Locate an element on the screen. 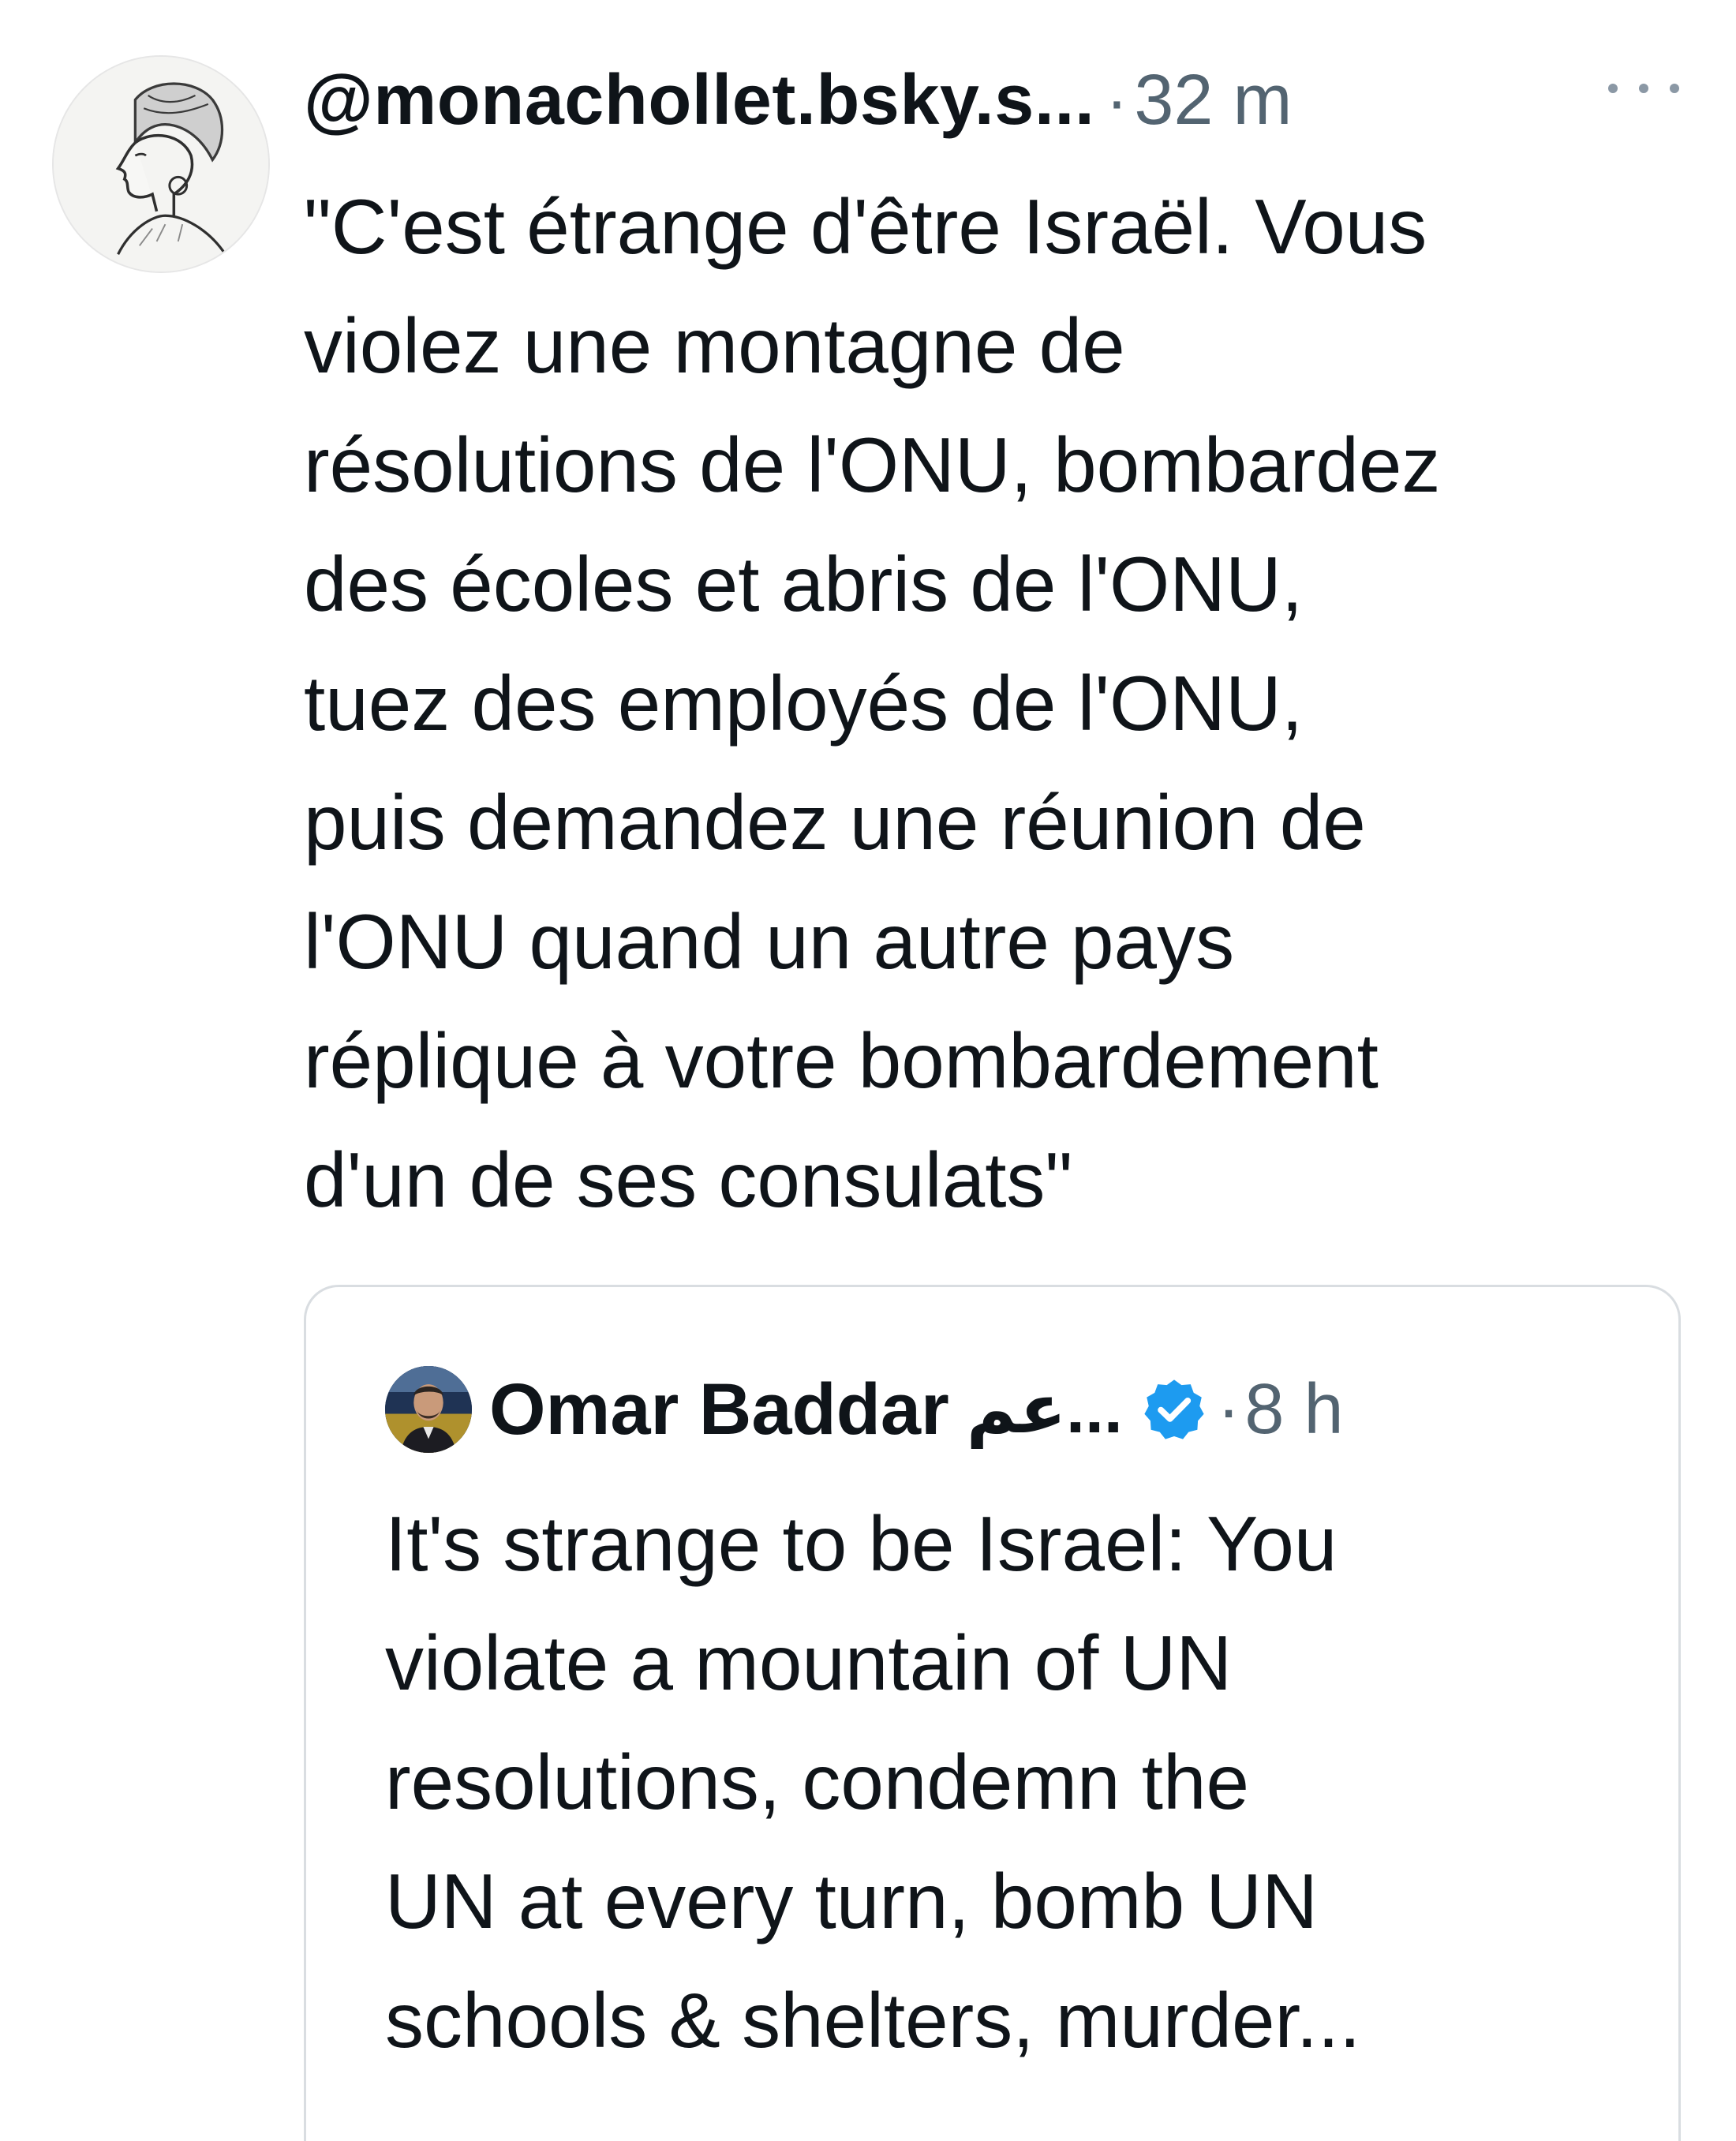 This screenshot has width=1736, height=2141. post-text-line: des écoles et abris de l'ONU, is located at coordinates (804, 584).